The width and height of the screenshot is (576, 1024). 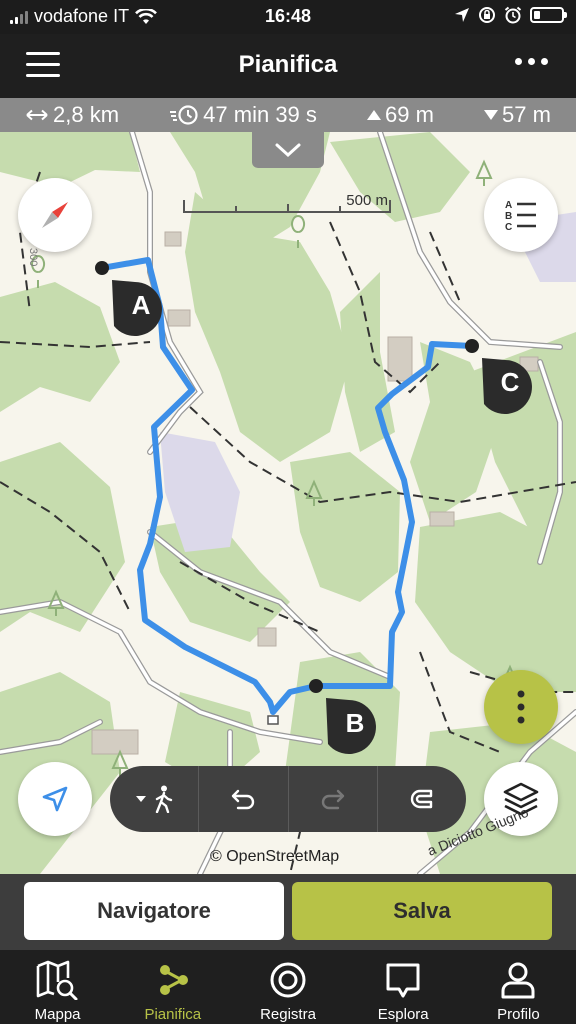 What do you see at coordinates (374, 115) in the screenshot?
I see `ascent-triangle-icon` at bounding box center [374, 115].